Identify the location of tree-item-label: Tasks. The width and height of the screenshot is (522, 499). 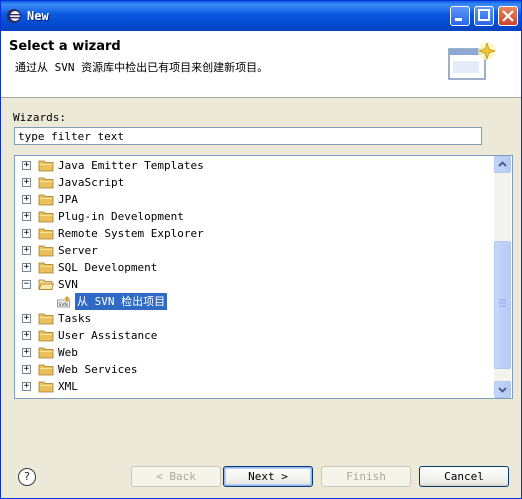
(75, 318).